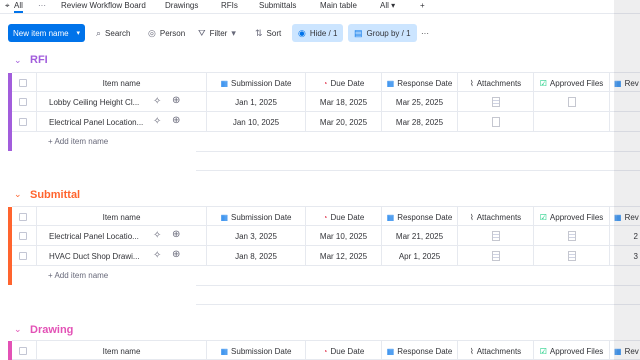 This screenshot has height=360, width=640. Describe the element at coordinates (255, 122) in the screenshot. I see `submission-date-cell: Jan 10, 2025` at that location.